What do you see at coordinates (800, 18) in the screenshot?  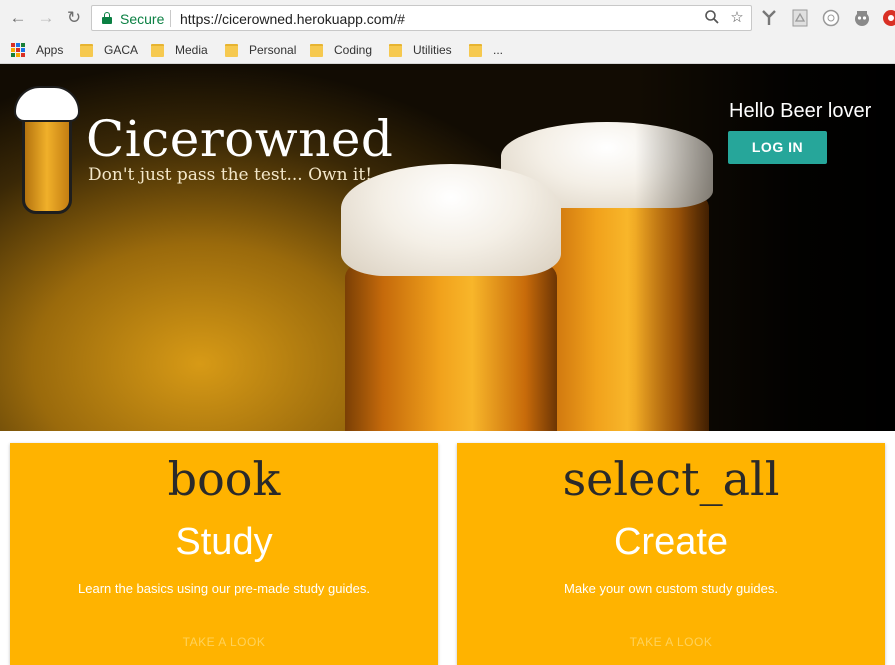 I see `pdf-extension-icon` at bounding box center [800, 18].